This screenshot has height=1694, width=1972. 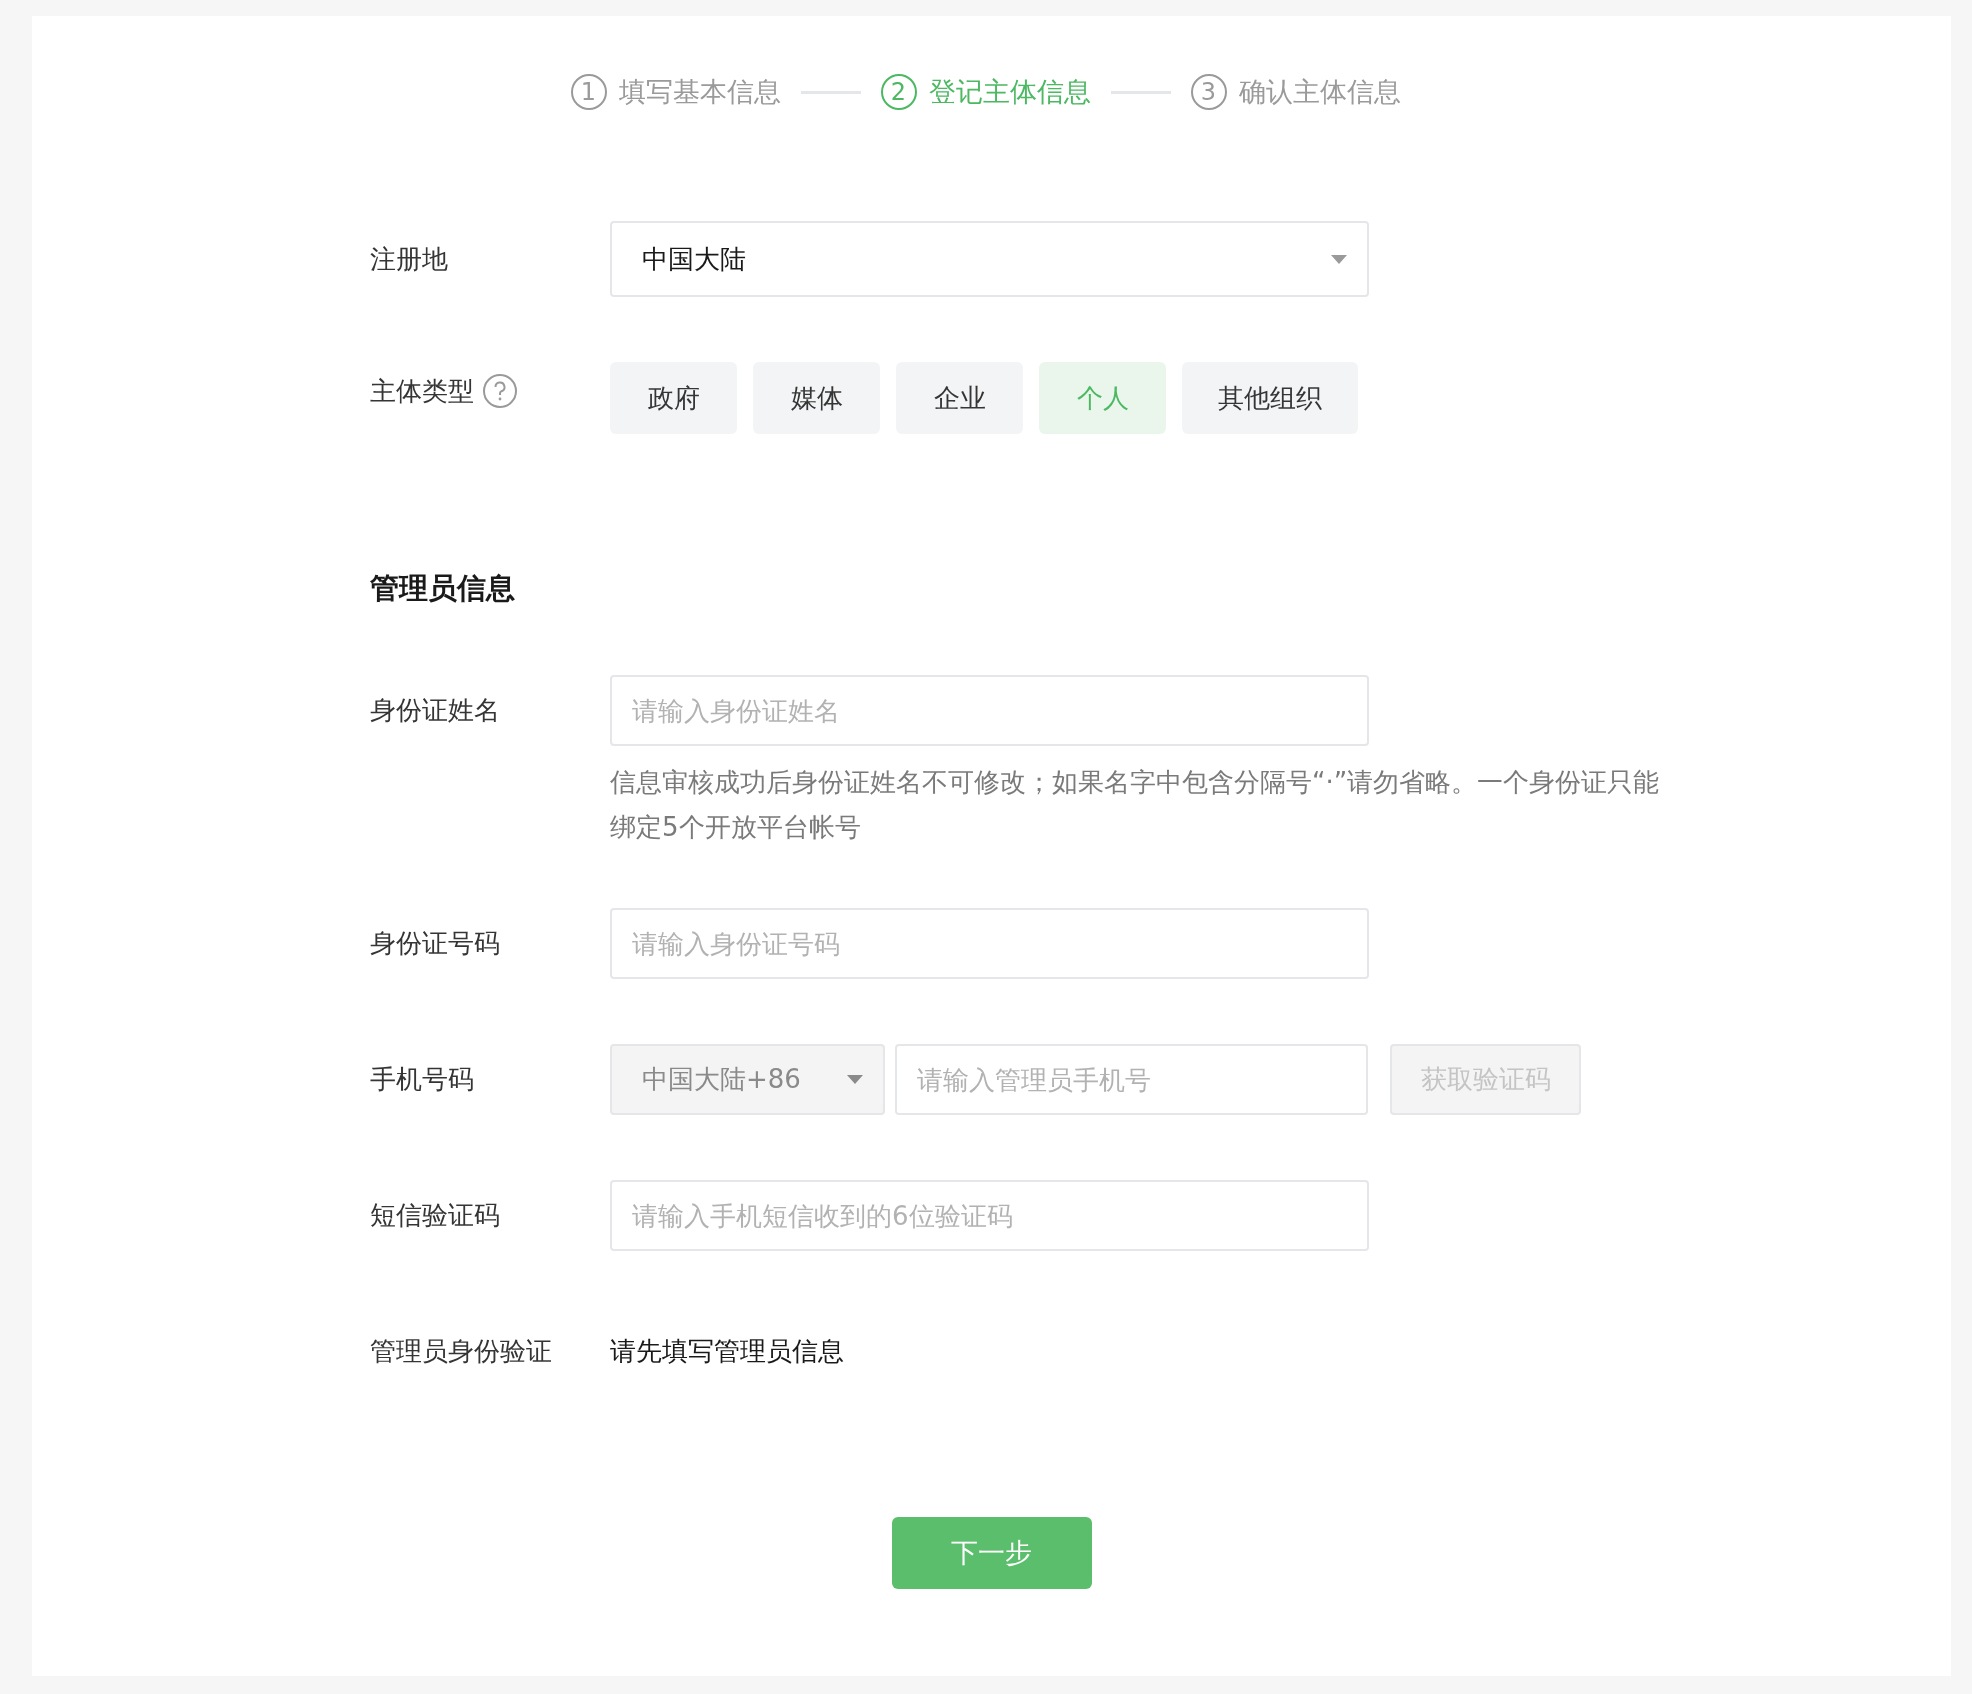 I want to click on step-label: 填写基本信息, so click(x=699, y=92).